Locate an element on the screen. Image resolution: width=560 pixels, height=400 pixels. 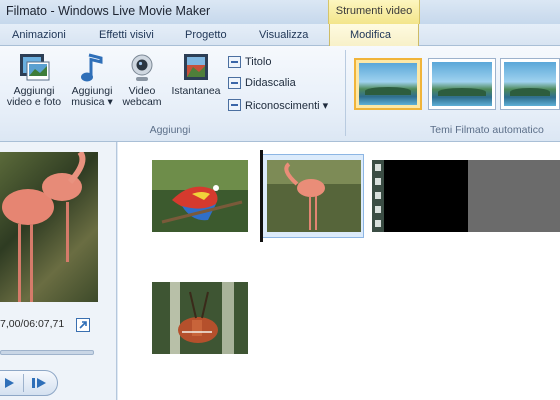
expand-preview-button is located at coordinates (83, 325).